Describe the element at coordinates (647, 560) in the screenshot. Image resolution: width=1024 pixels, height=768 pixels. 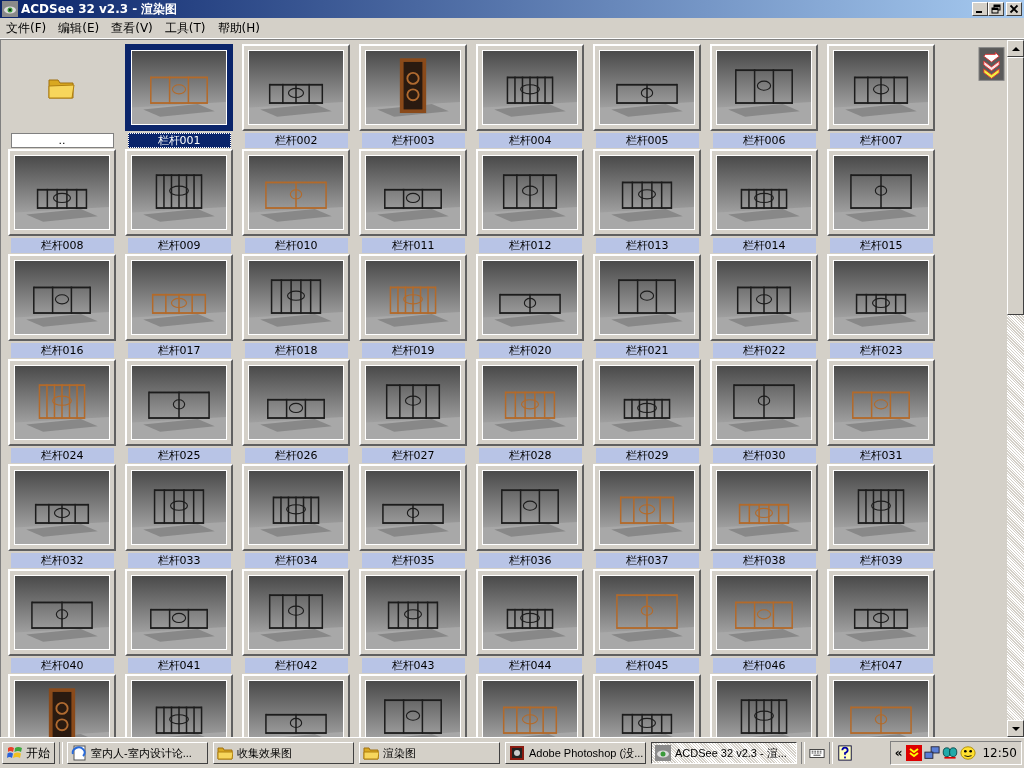
I see `file-name-label: 栏杆037` at that location.